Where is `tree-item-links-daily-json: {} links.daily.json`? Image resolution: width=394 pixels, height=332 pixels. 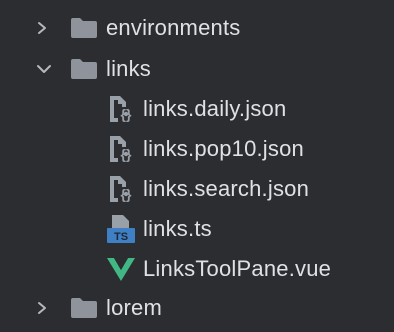
tree-item-links-daily-json: {} links.daily.json is located at coordinates (197, 109).